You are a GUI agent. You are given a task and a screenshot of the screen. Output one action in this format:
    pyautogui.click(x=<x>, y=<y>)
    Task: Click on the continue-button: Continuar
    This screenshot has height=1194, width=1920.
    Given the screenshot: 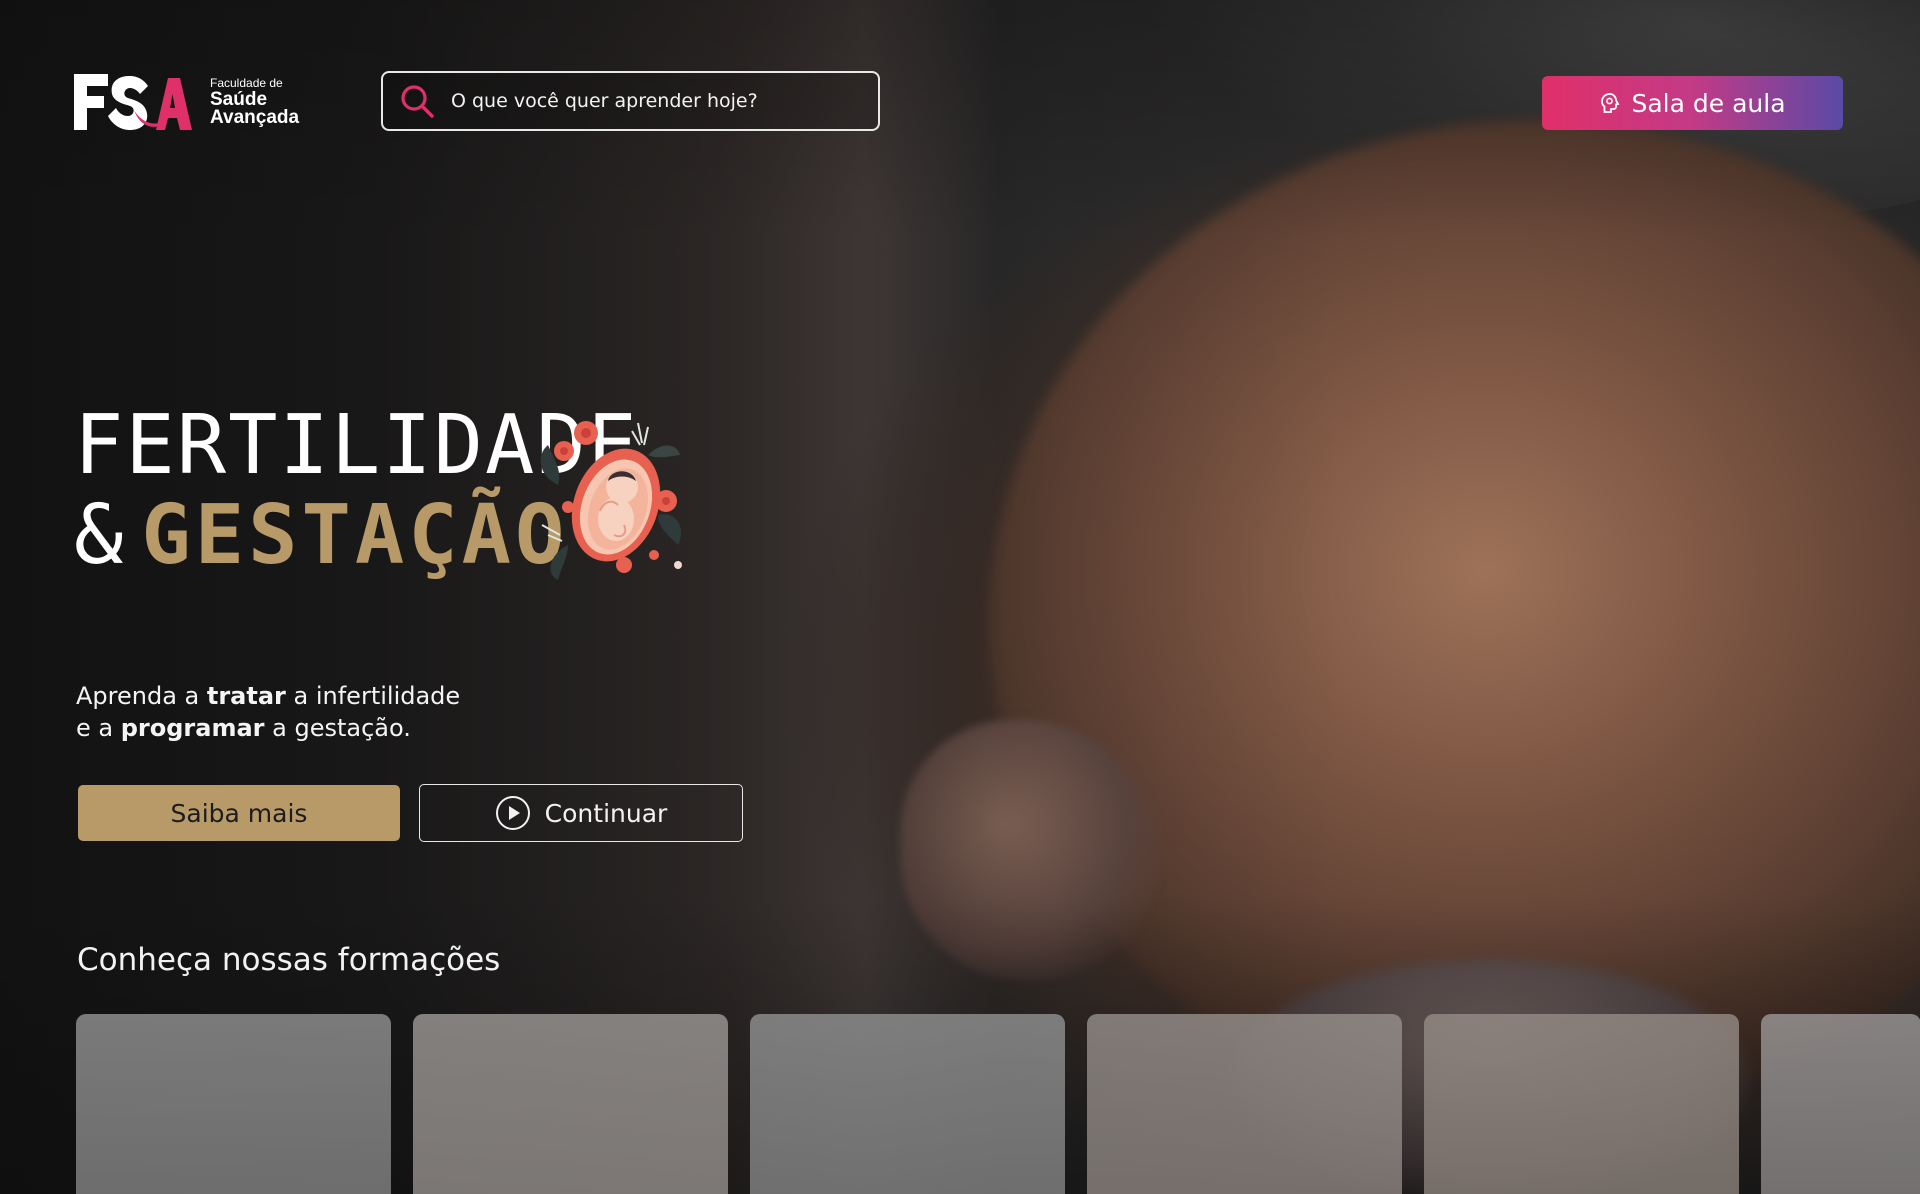 What is the action you would take?
    pyautogui.click(x=581, y=813)
    